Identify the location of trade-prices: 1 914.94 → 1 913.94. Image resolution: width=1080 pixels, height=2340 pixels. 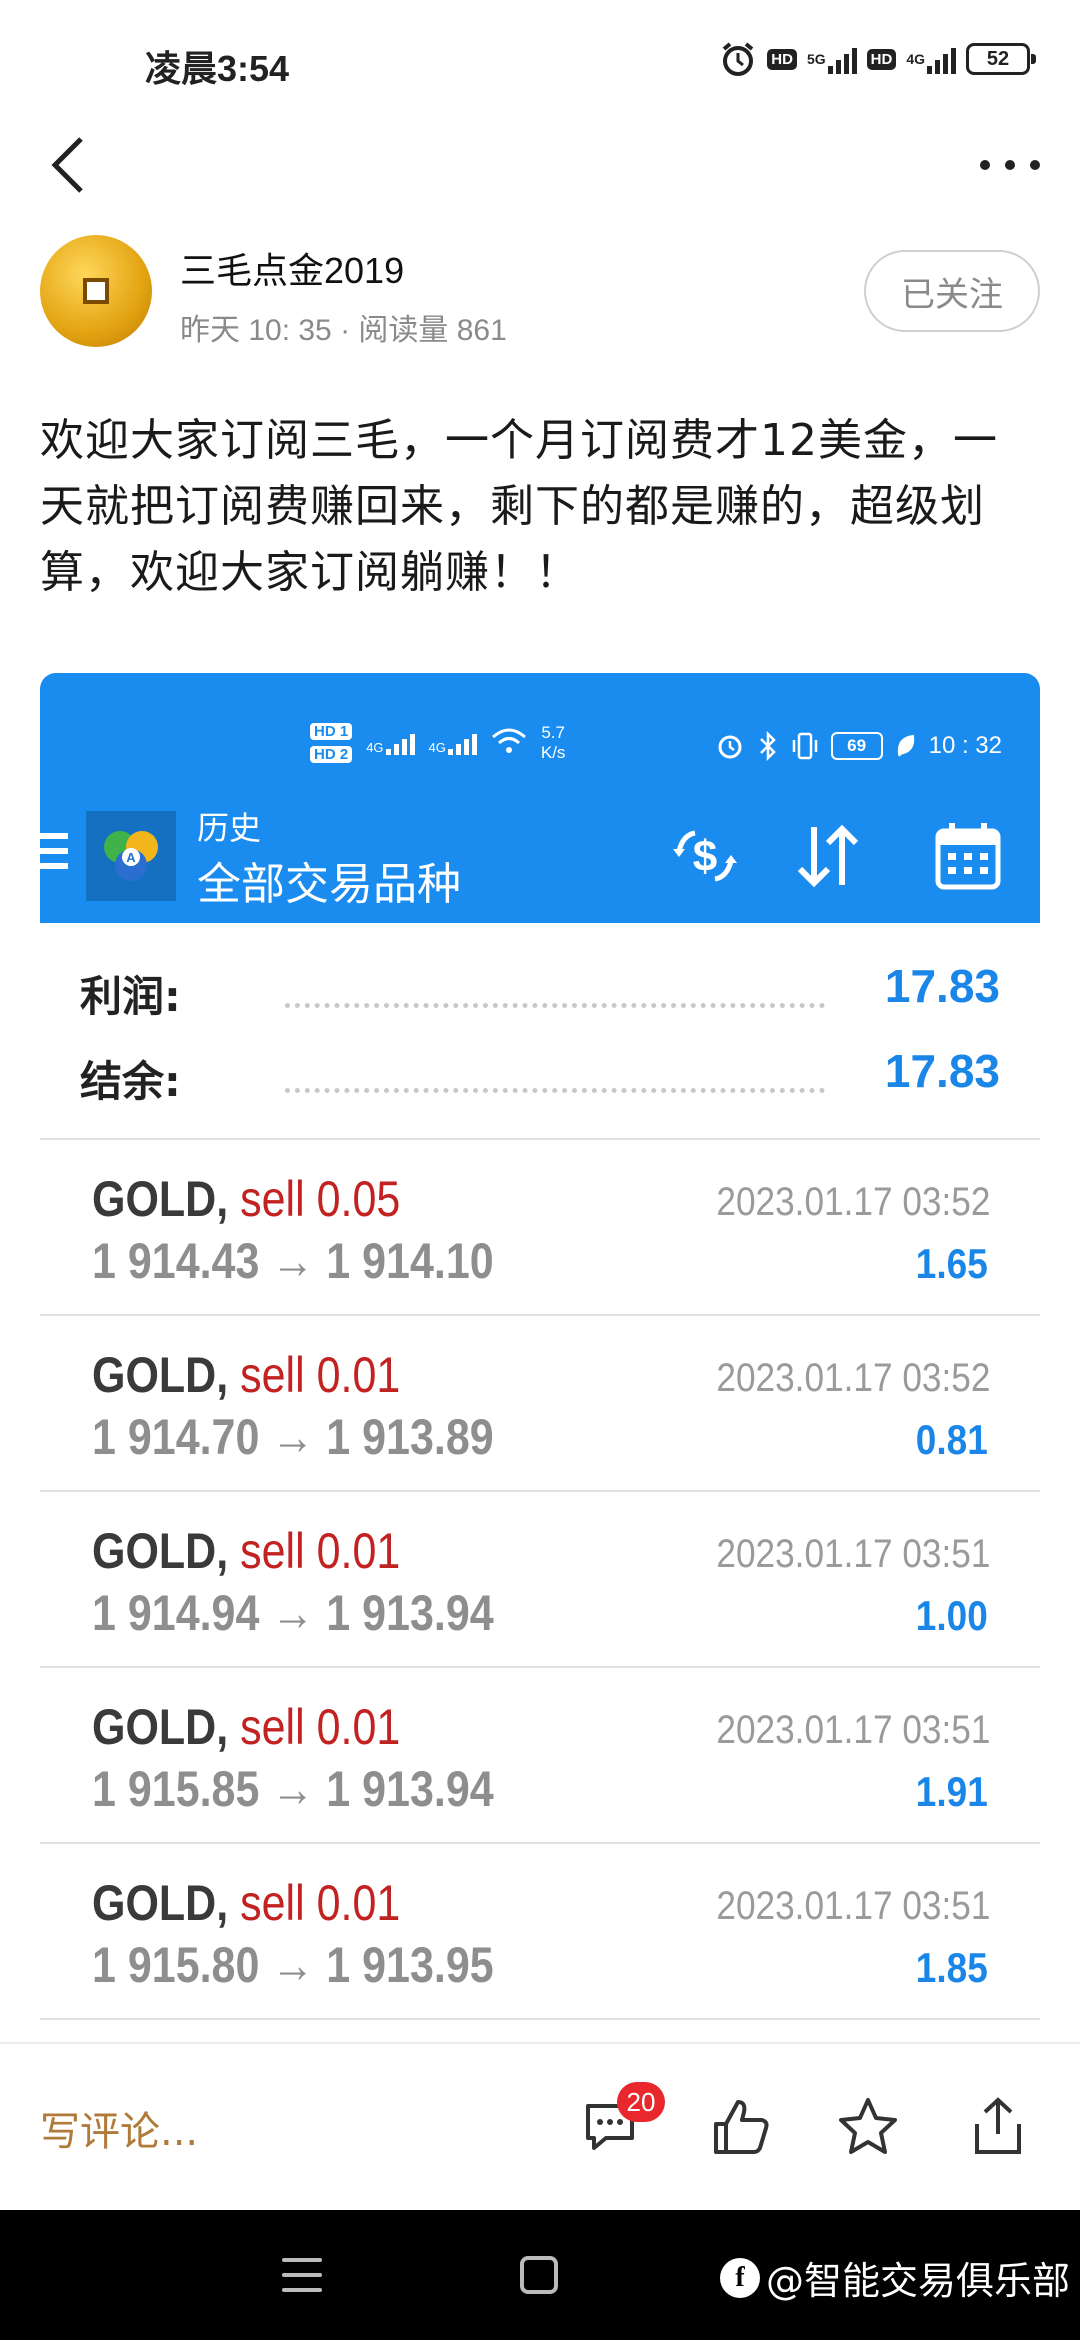
(293, 1613).